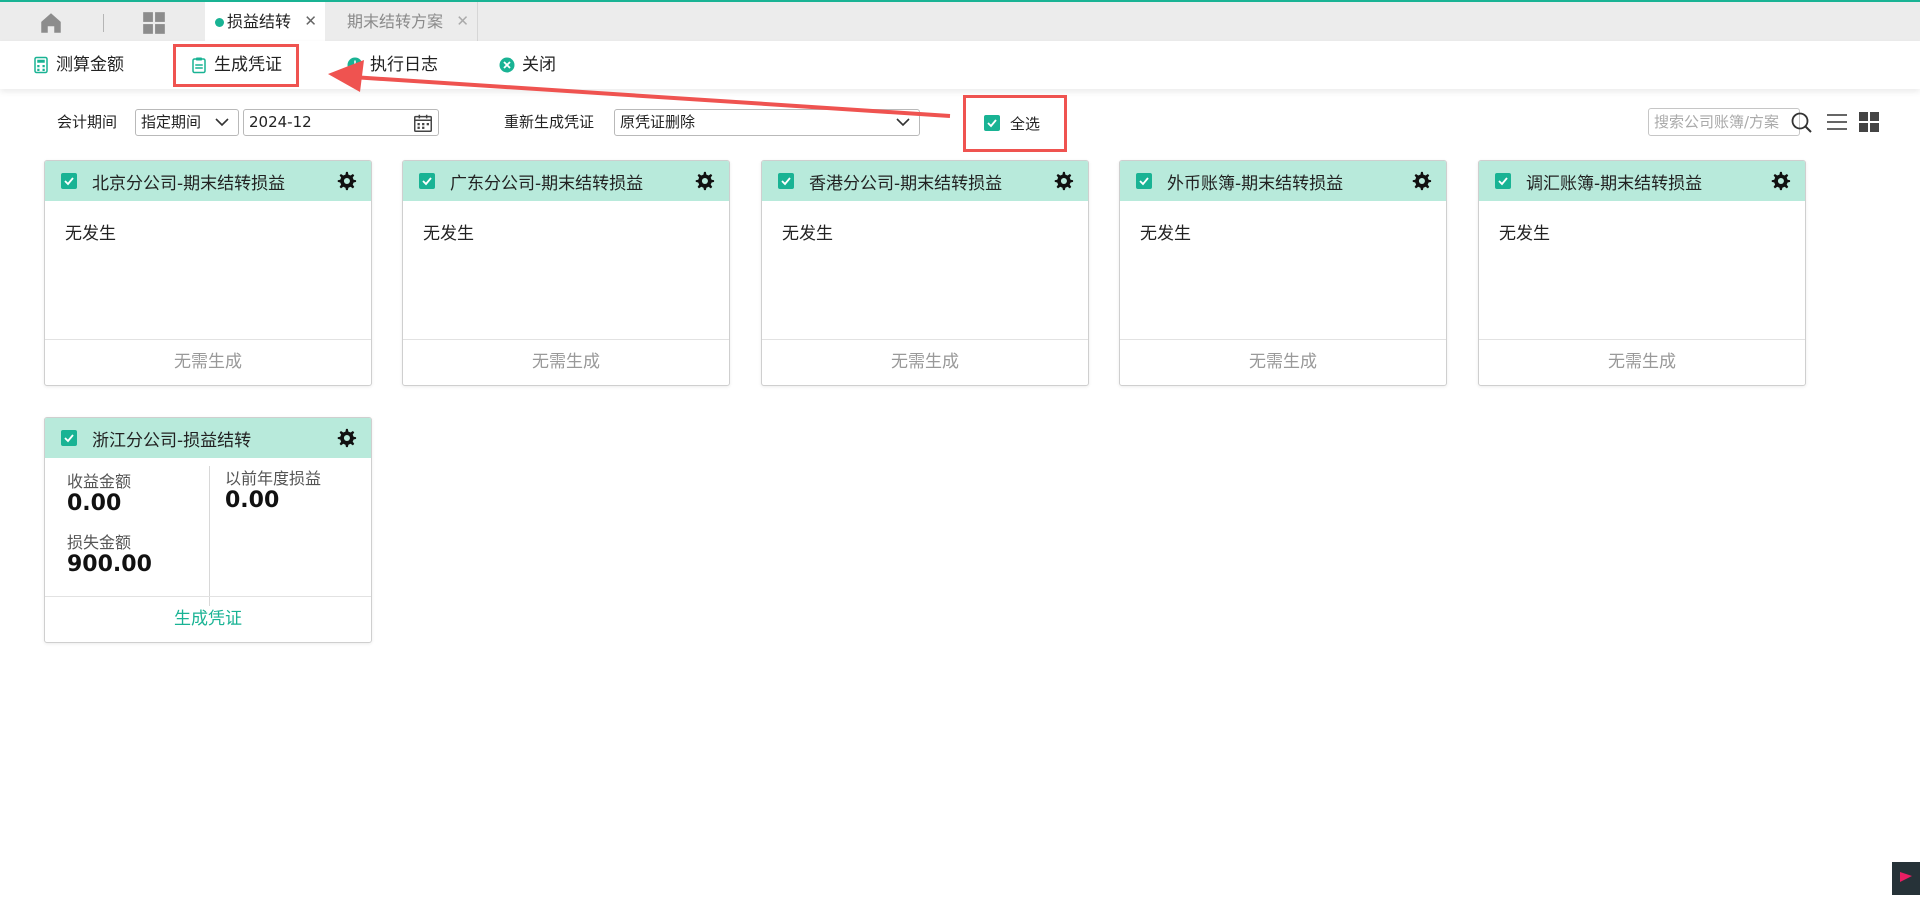 The image size is (1920, 899). I want to click on corner-badge, so click(1906, 878).